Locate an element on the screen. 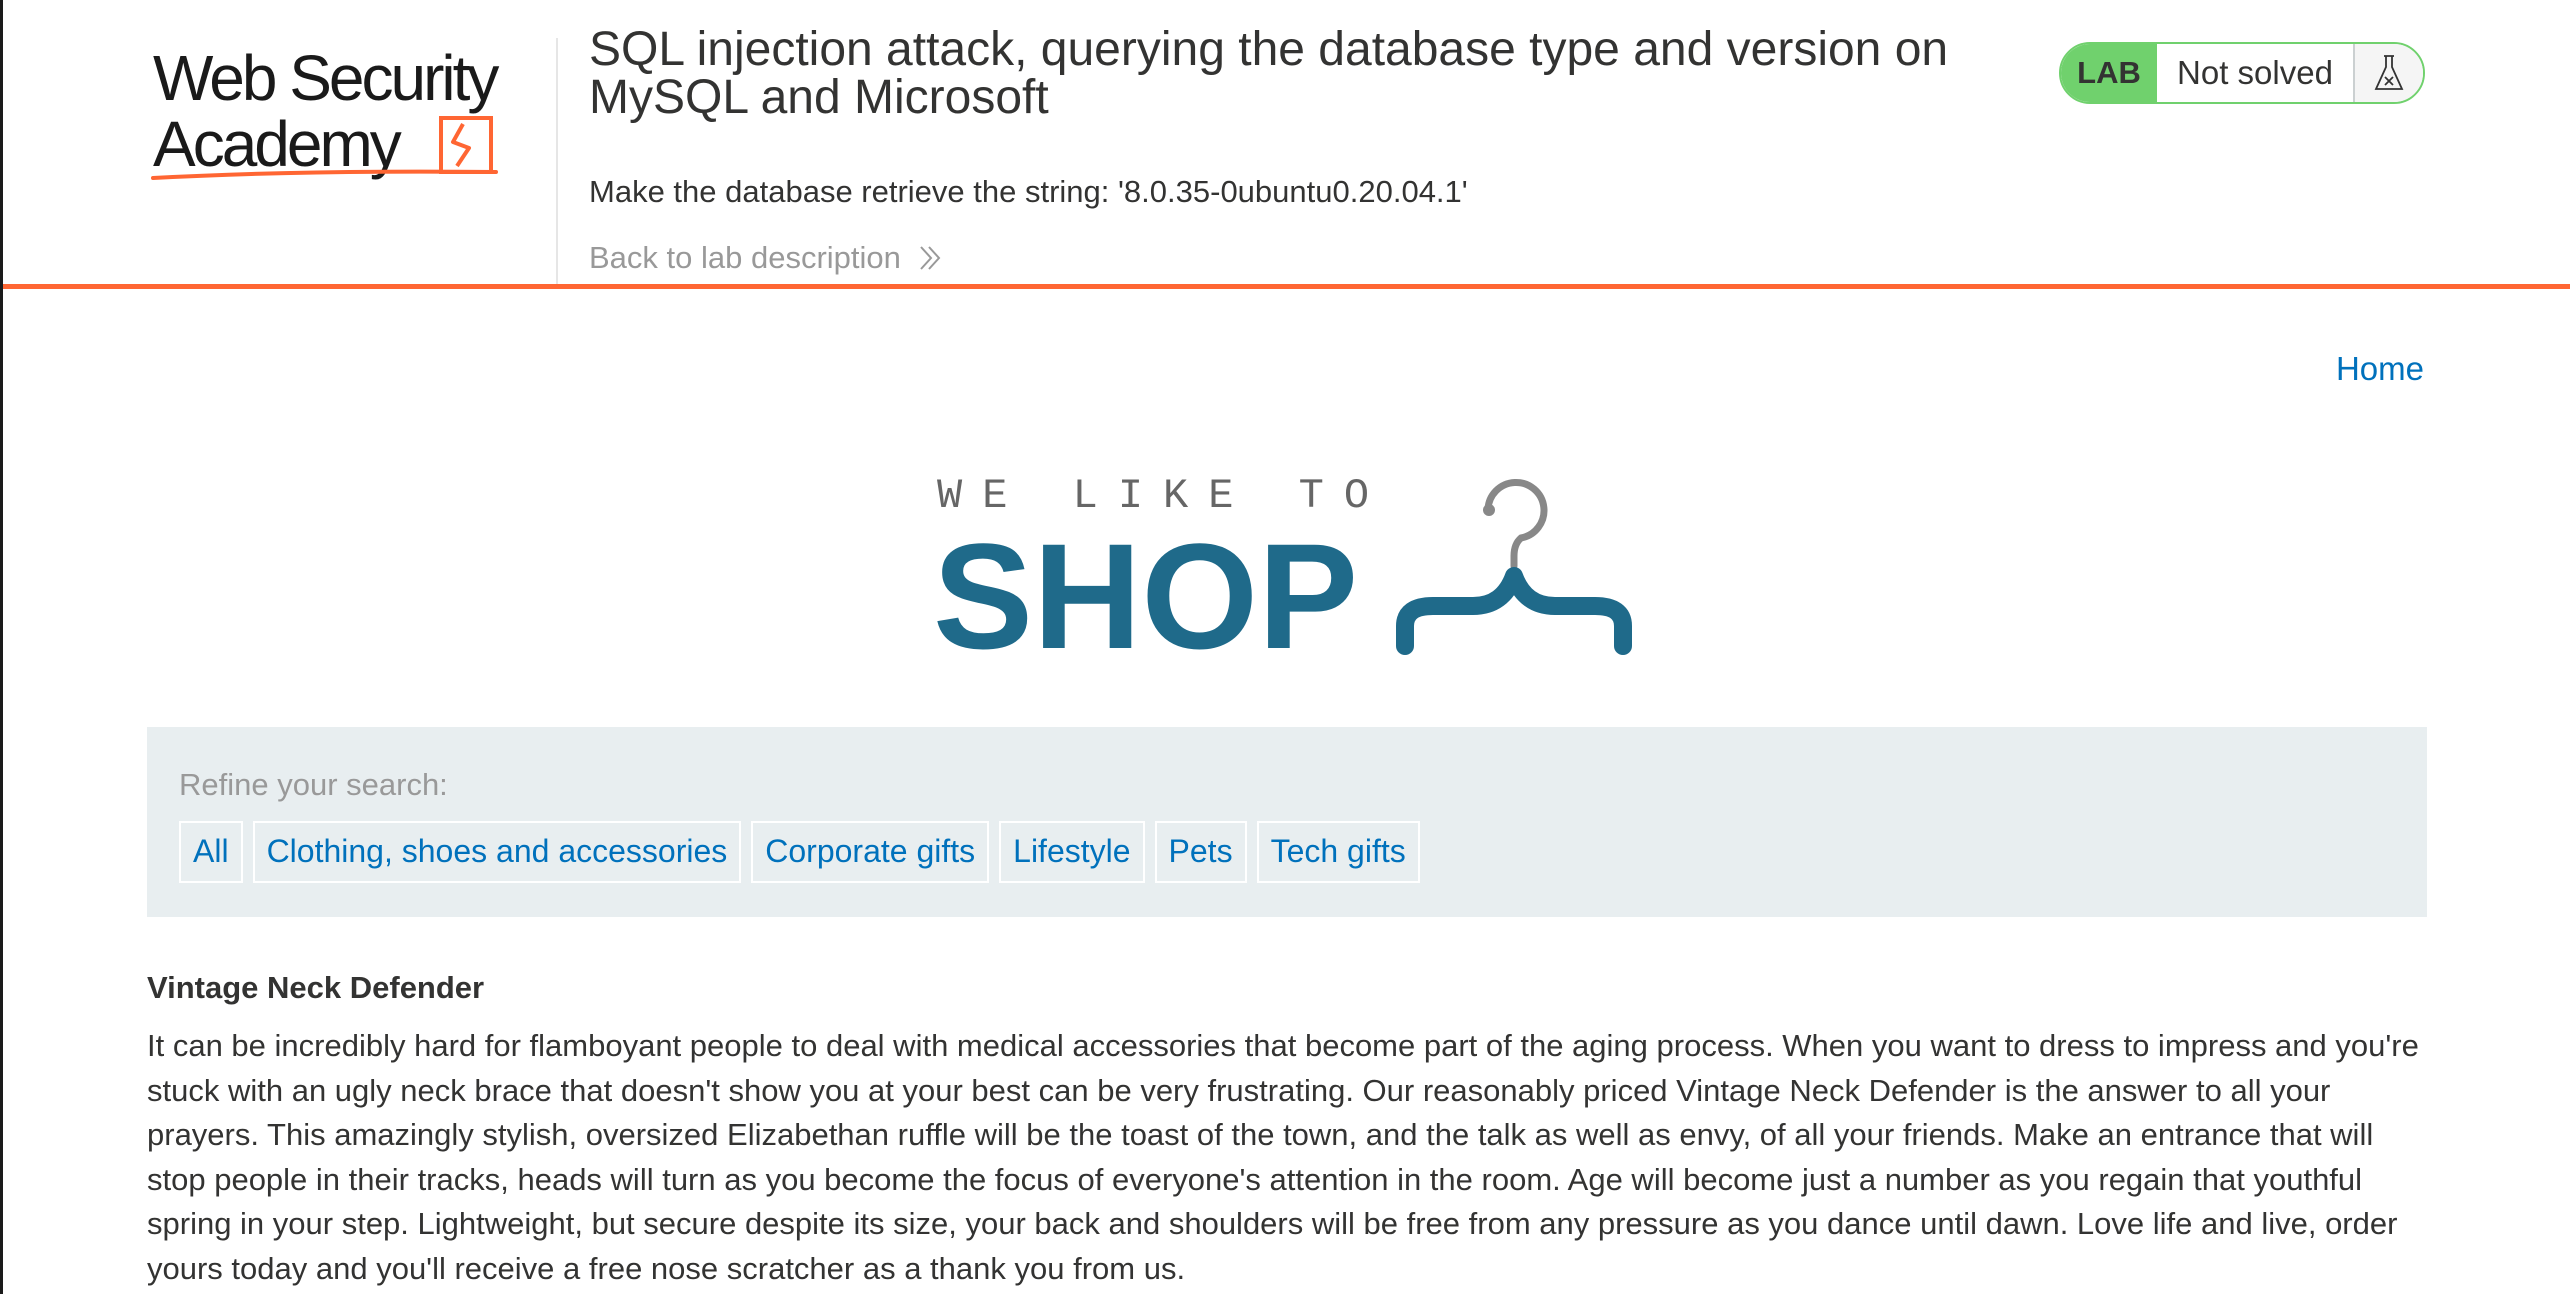 This screenshot has height=1294, width=2570. filter-all: All is located at coordinates (211, 852).